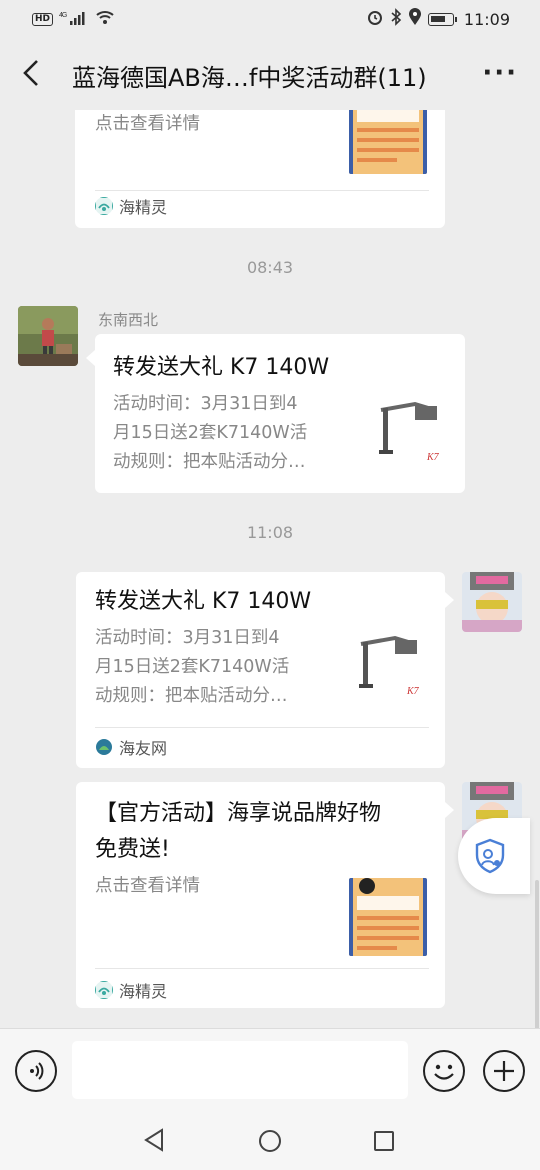 Image resolution: width=540 pixels, height=1170 pixels. Describe the element at coordinates (537, 955) in the screenshot. I see `scrollbar` at that location.